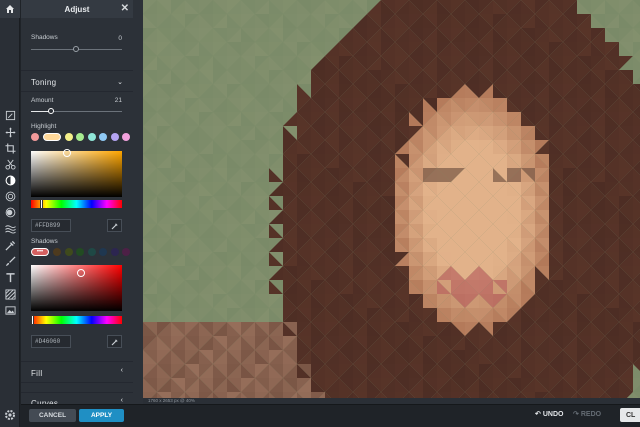 The image size is (640, 427). I want to click on tool-sidebar, so click(10, 213).